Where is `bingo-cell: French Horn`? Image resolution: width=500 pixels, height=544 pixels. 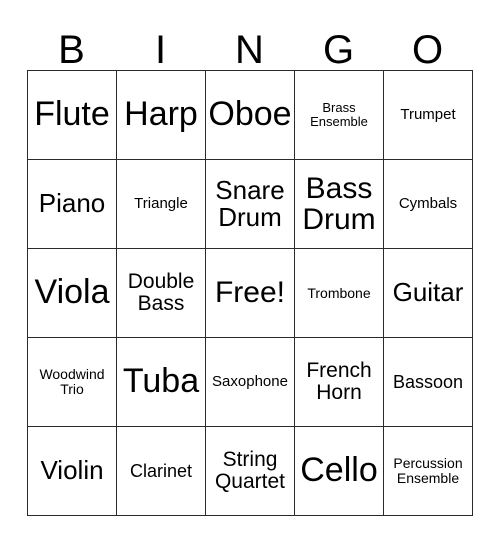 bingo-cell: French Horn is located at coordinates (339, 382).